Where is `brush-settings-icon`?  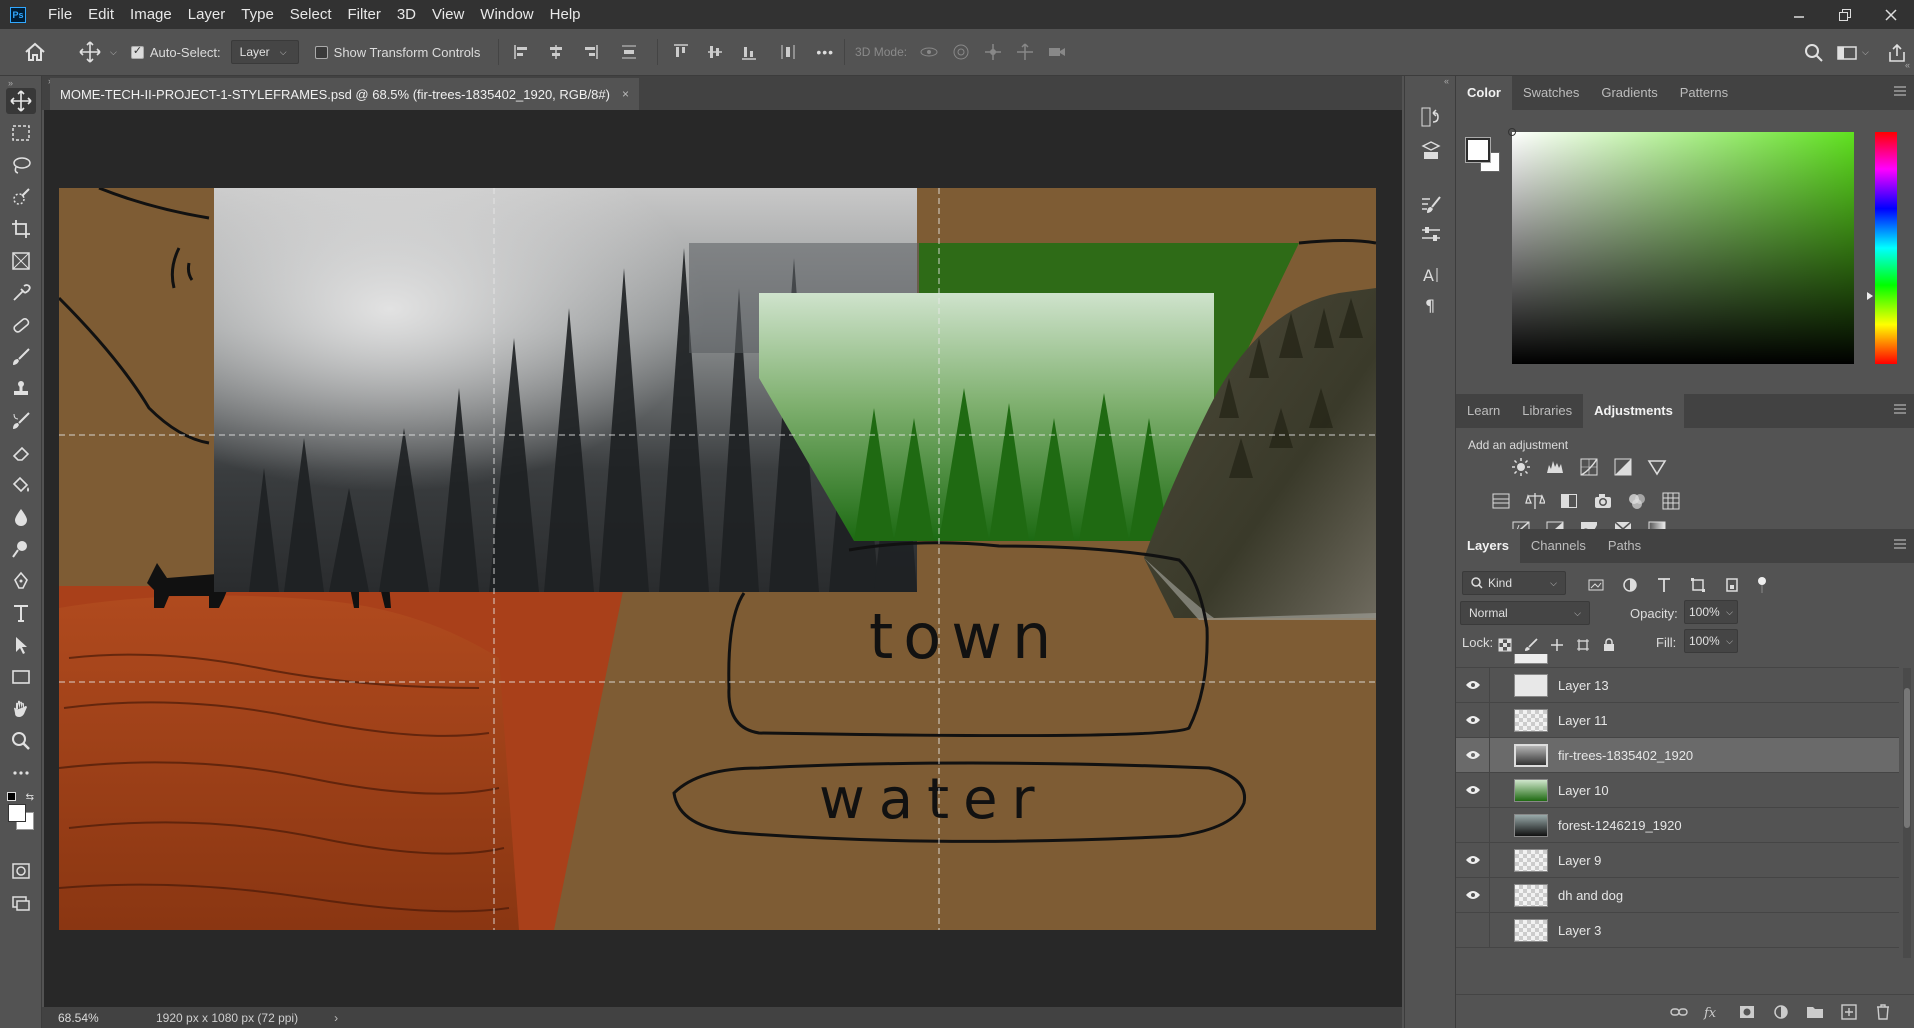 brush-settings-icon is located at coordinates (1431, 205).